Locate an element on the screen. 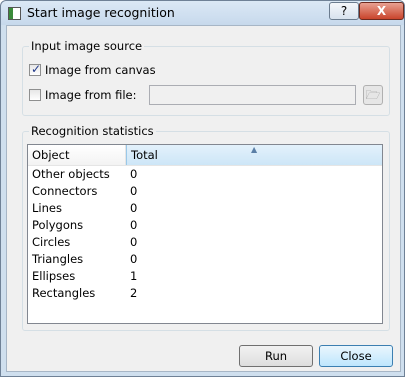 The width and height of the screenshot is (405, 377). image-from-canvas-checkbox: ✓ is located at coordinates (35, 69).